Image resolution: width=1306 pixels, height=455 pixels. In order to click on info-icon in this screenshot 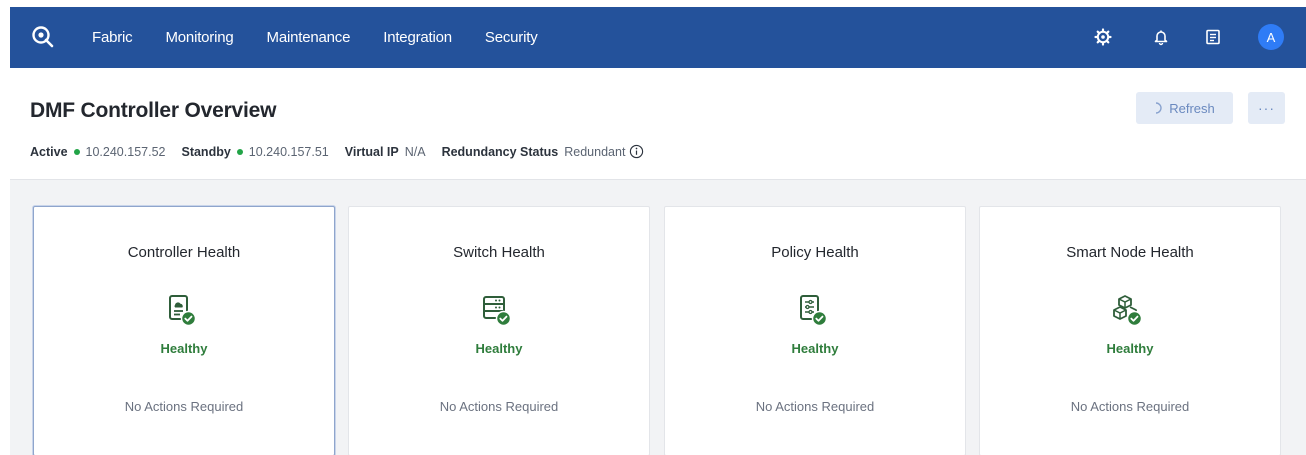, I will do `click(636, 151)`.